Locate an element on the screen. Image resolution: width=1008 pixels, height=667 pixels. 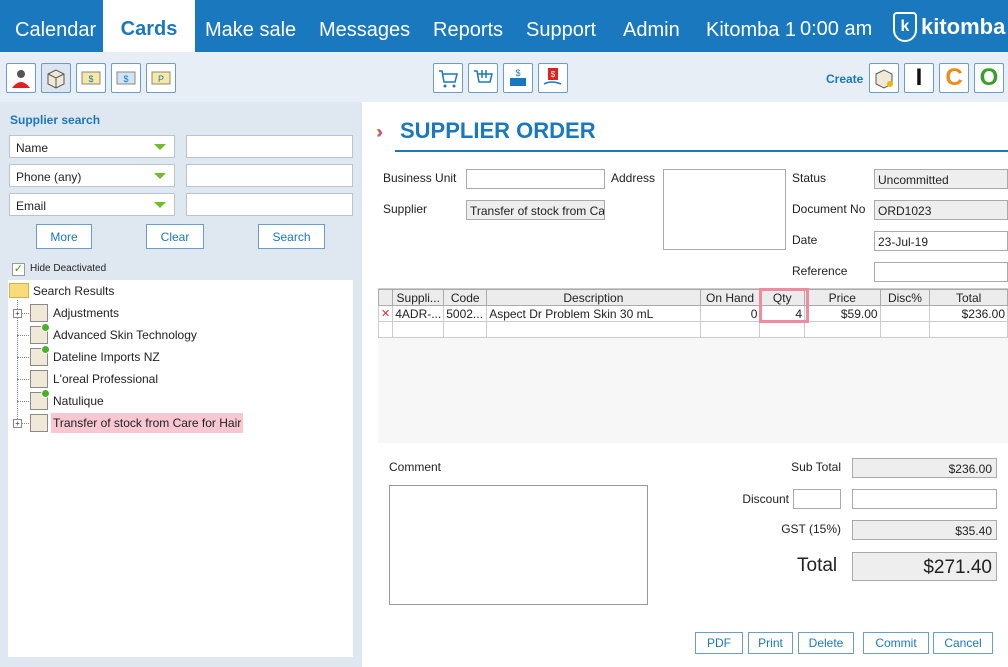
delete-line-icon: ✕ is located at coordinates (385, 313).